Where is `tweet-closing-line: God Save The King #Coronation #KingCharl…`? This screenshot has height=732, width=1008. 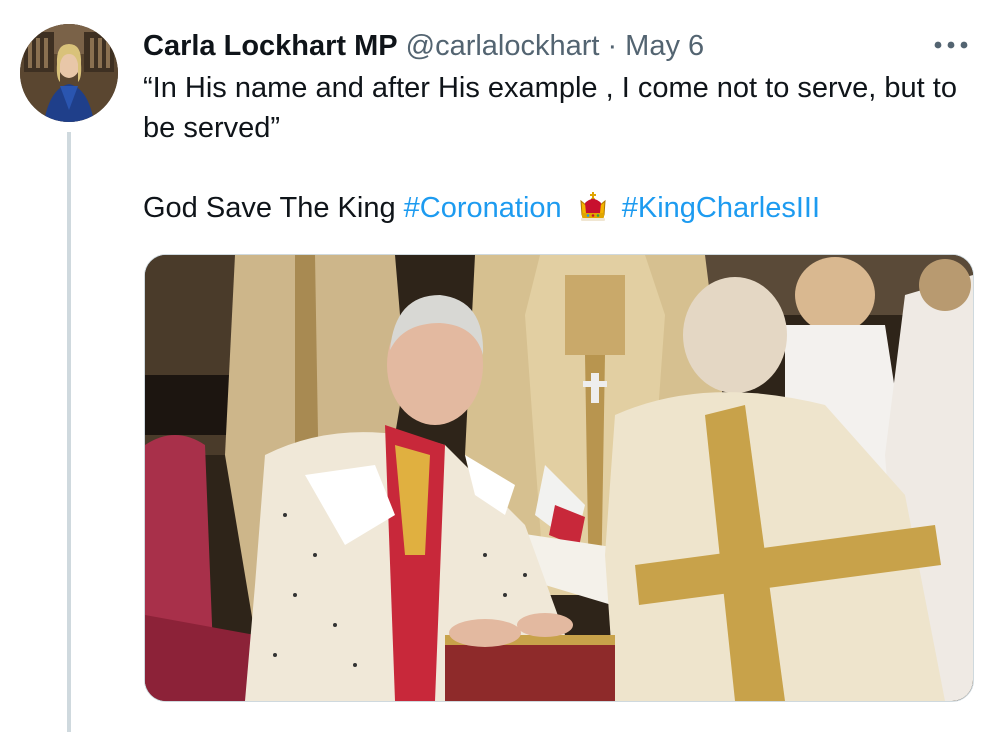
tweet-closing-line: God Save The King #Coronation #KingCharl… is located at coordinates (563, 208).